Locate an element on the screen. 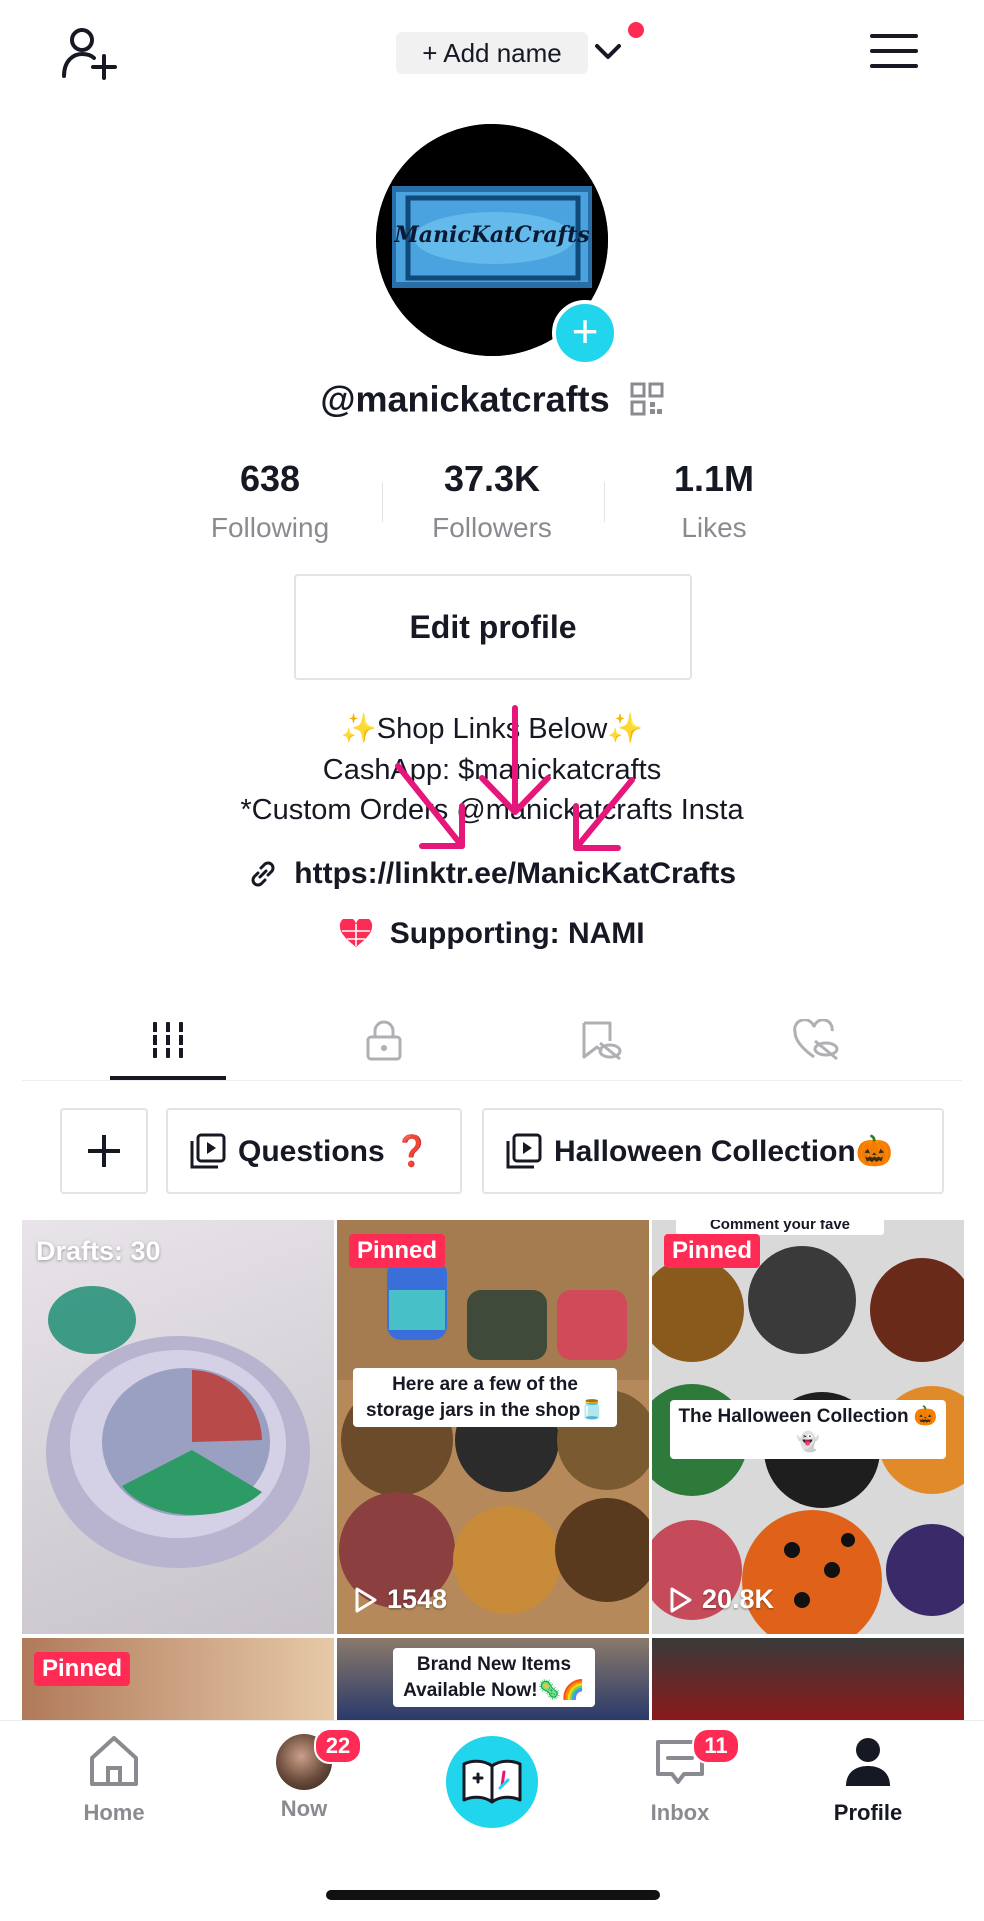 This screenshot has height=1921, width=984. view-count-text: 20.8K is located at coordinates (738, 1599).